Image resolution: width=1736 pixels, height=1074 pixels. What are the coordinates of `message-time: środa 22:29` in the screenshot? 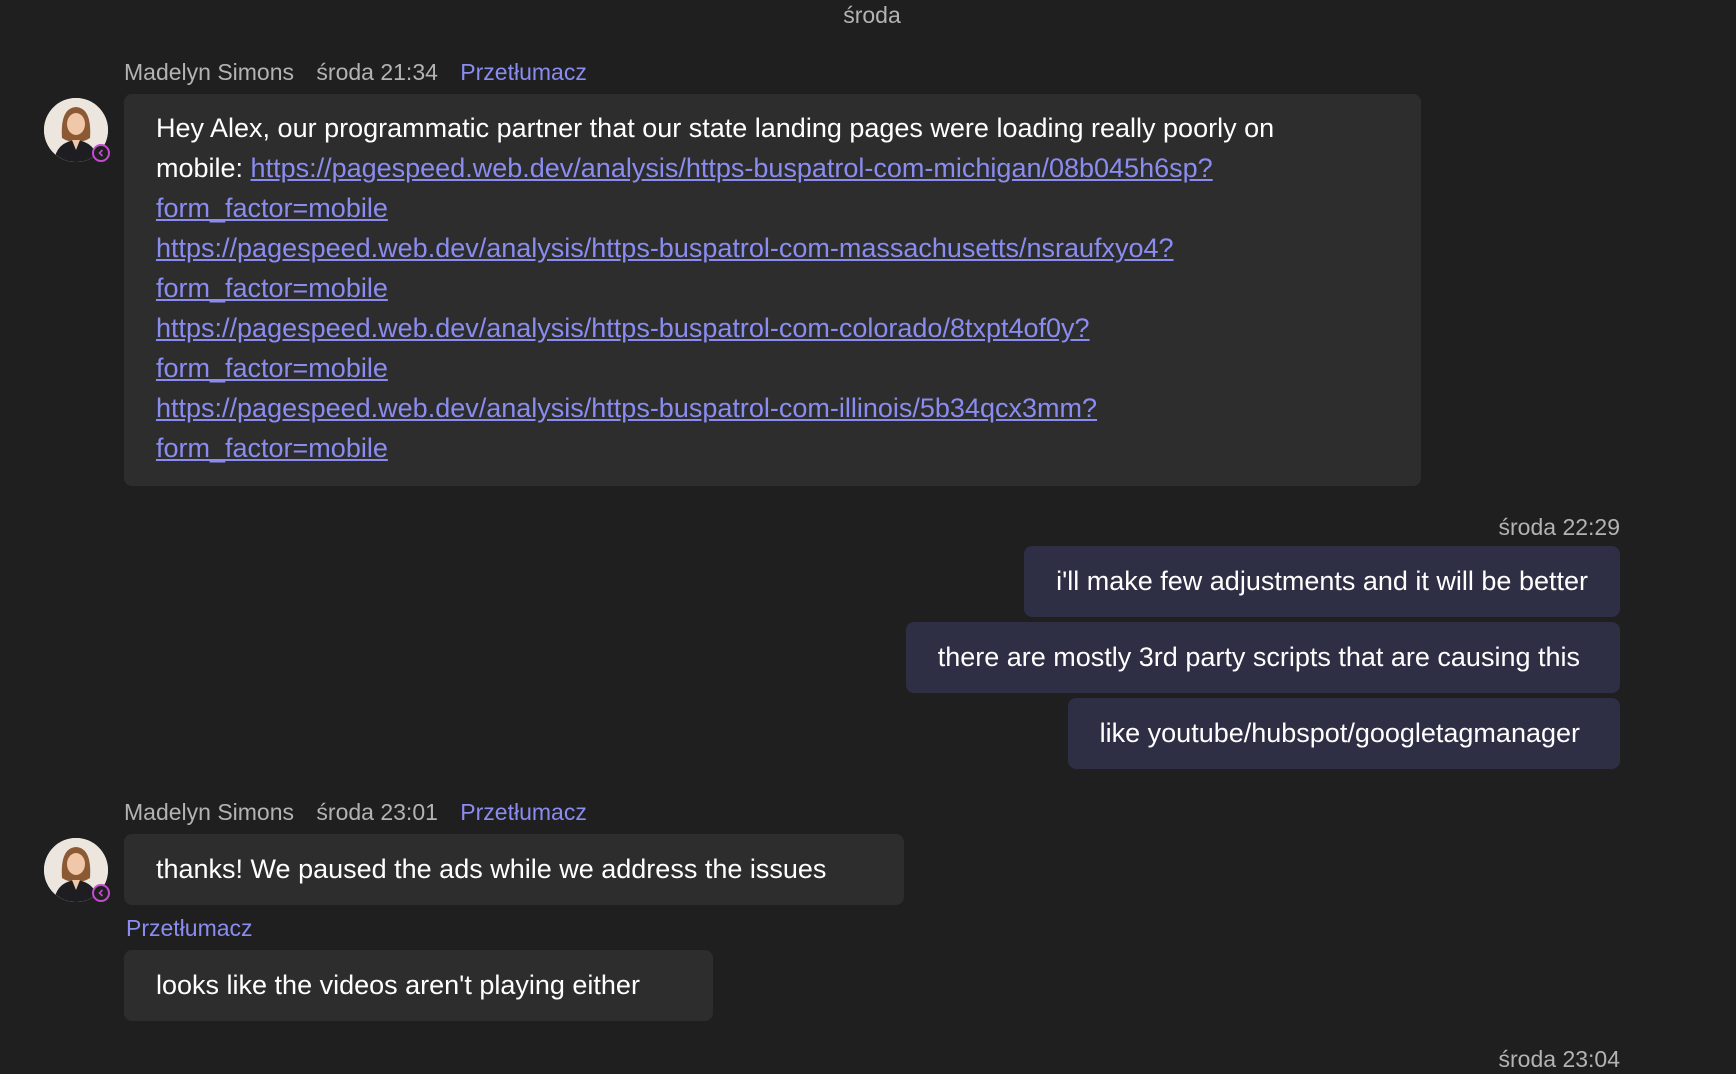 It's located at (1559, 527).